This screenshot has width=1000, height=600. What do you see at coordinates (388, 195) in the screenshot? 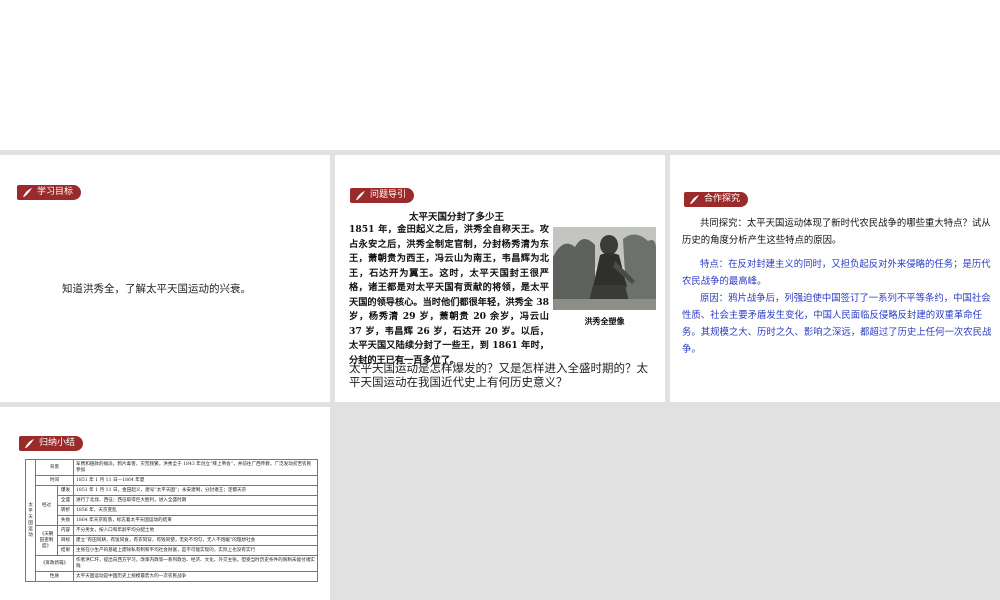
I see `tag-label: 问题导引` at bounding box center [388, 195].